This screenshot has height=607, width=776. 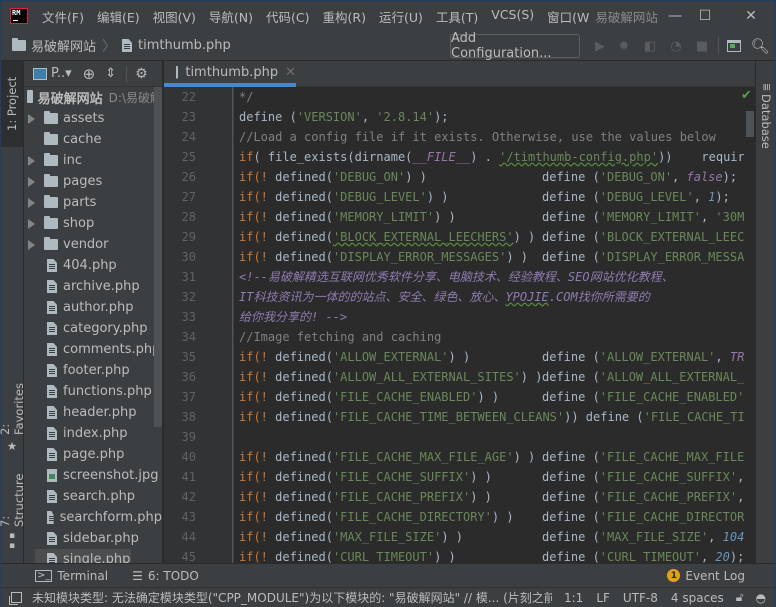 I want to click on run-icon: ▶, so click(x=600, y=46).